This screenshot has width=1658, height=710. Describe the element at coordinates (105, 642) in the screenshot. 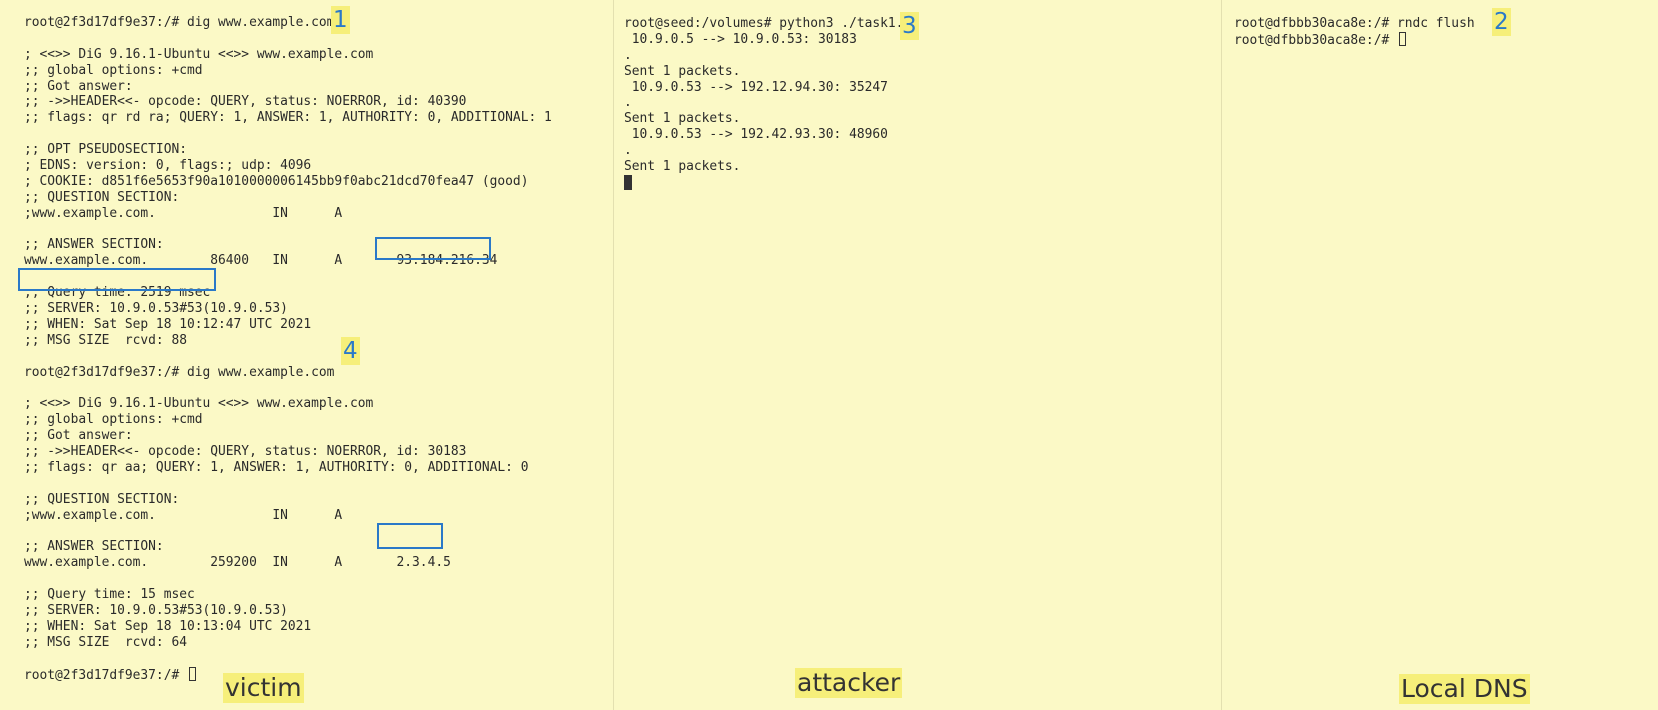

I see `terminal-line: ;; MSG SIZE rcvd: 64` at that location.